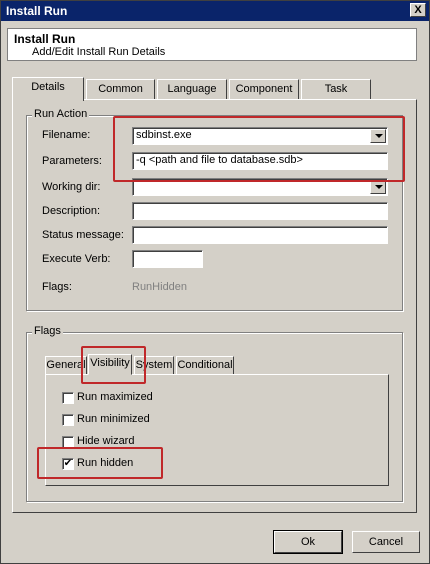 The image size is (430, 564). I want to click on tab-common: Common, so click(120, 89).